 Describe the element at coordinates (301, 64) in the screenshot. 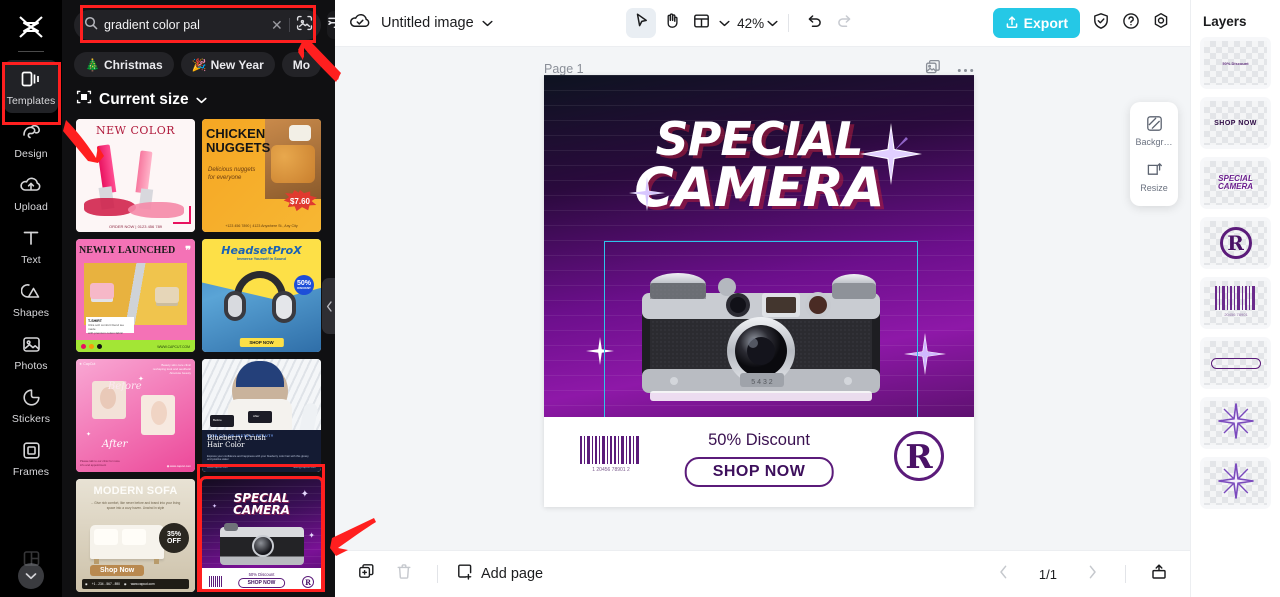

I see `chip-more: Mo` at that location.